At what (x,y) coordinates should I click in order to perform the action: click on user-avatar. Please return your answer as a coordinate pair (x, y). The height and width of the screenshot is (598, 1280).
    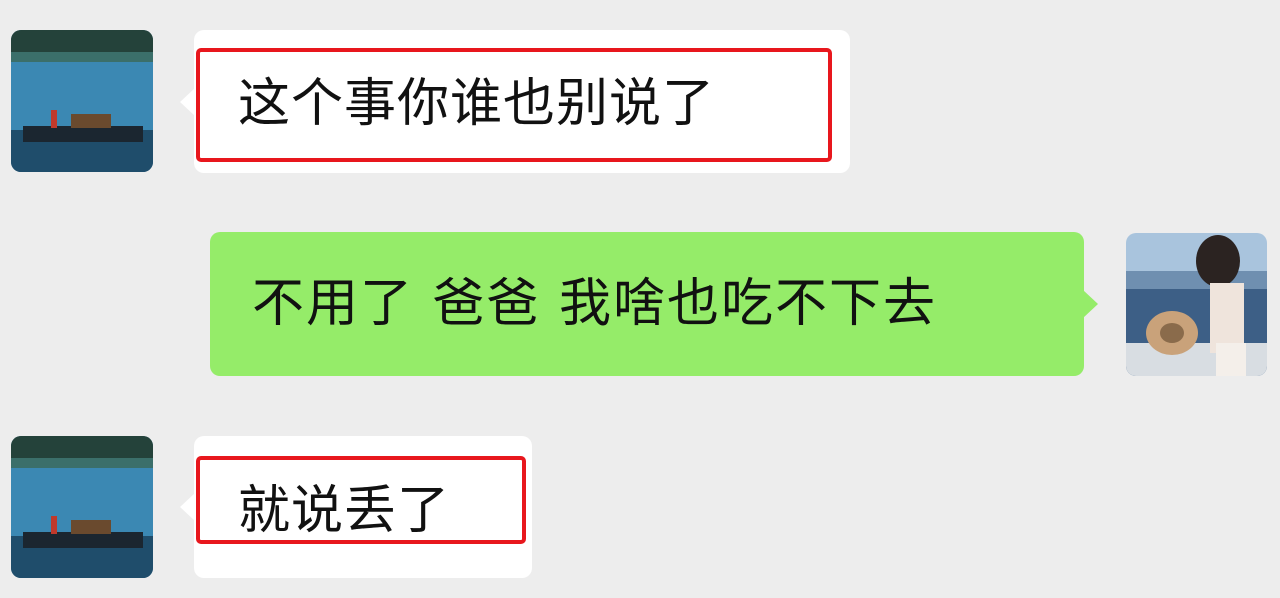
    Looking at the image, I should click on (1196, 304).